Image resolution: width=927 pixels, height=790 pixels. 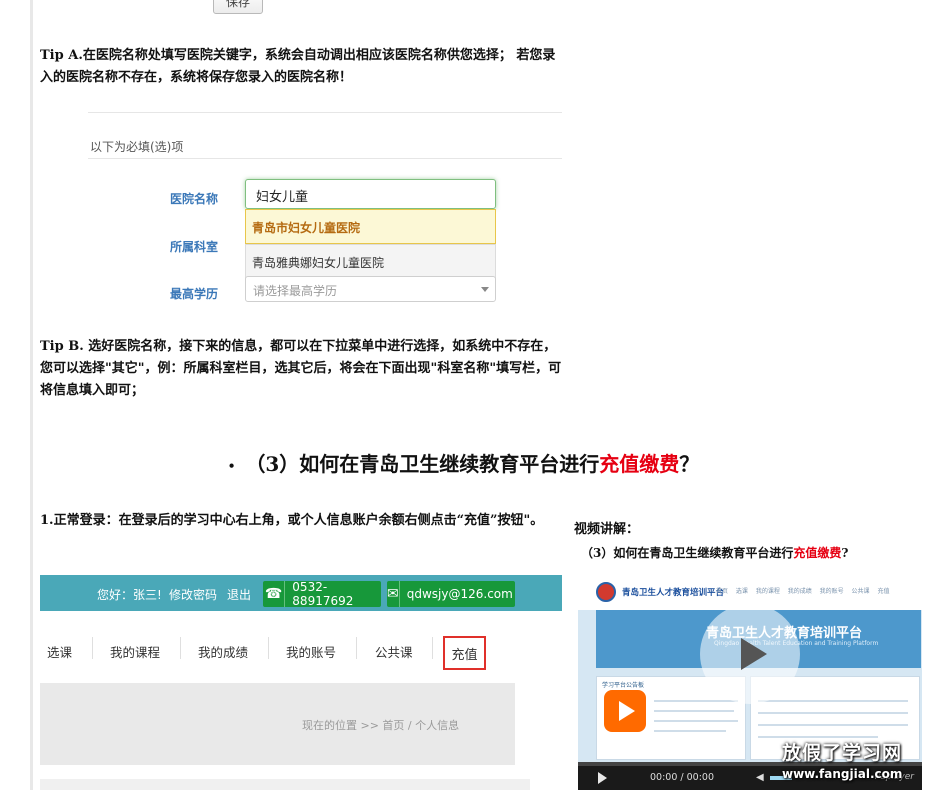 I want to click on nav-my-courses: 我的课程, so click(x=135, y=651).